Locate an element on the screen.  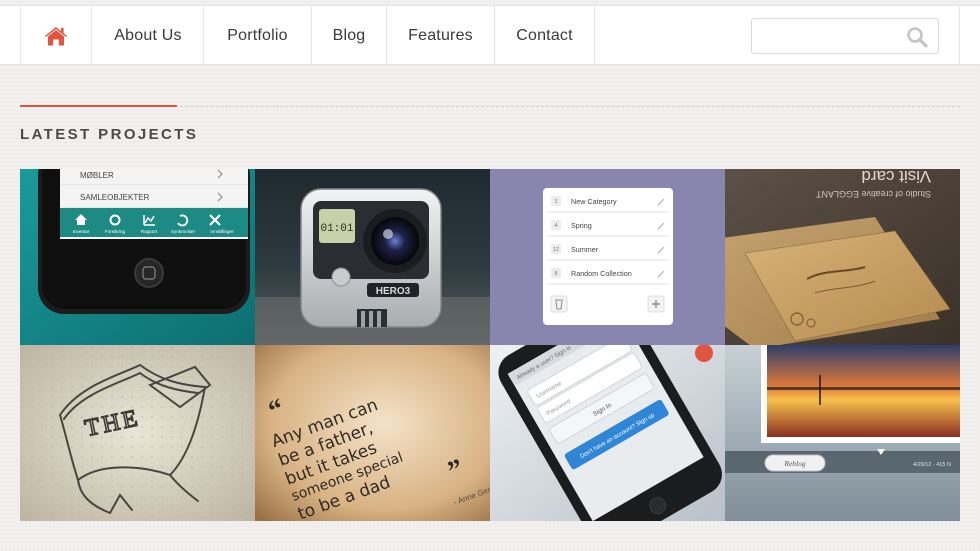
nav-home-button is located at coordinates (56, 35).